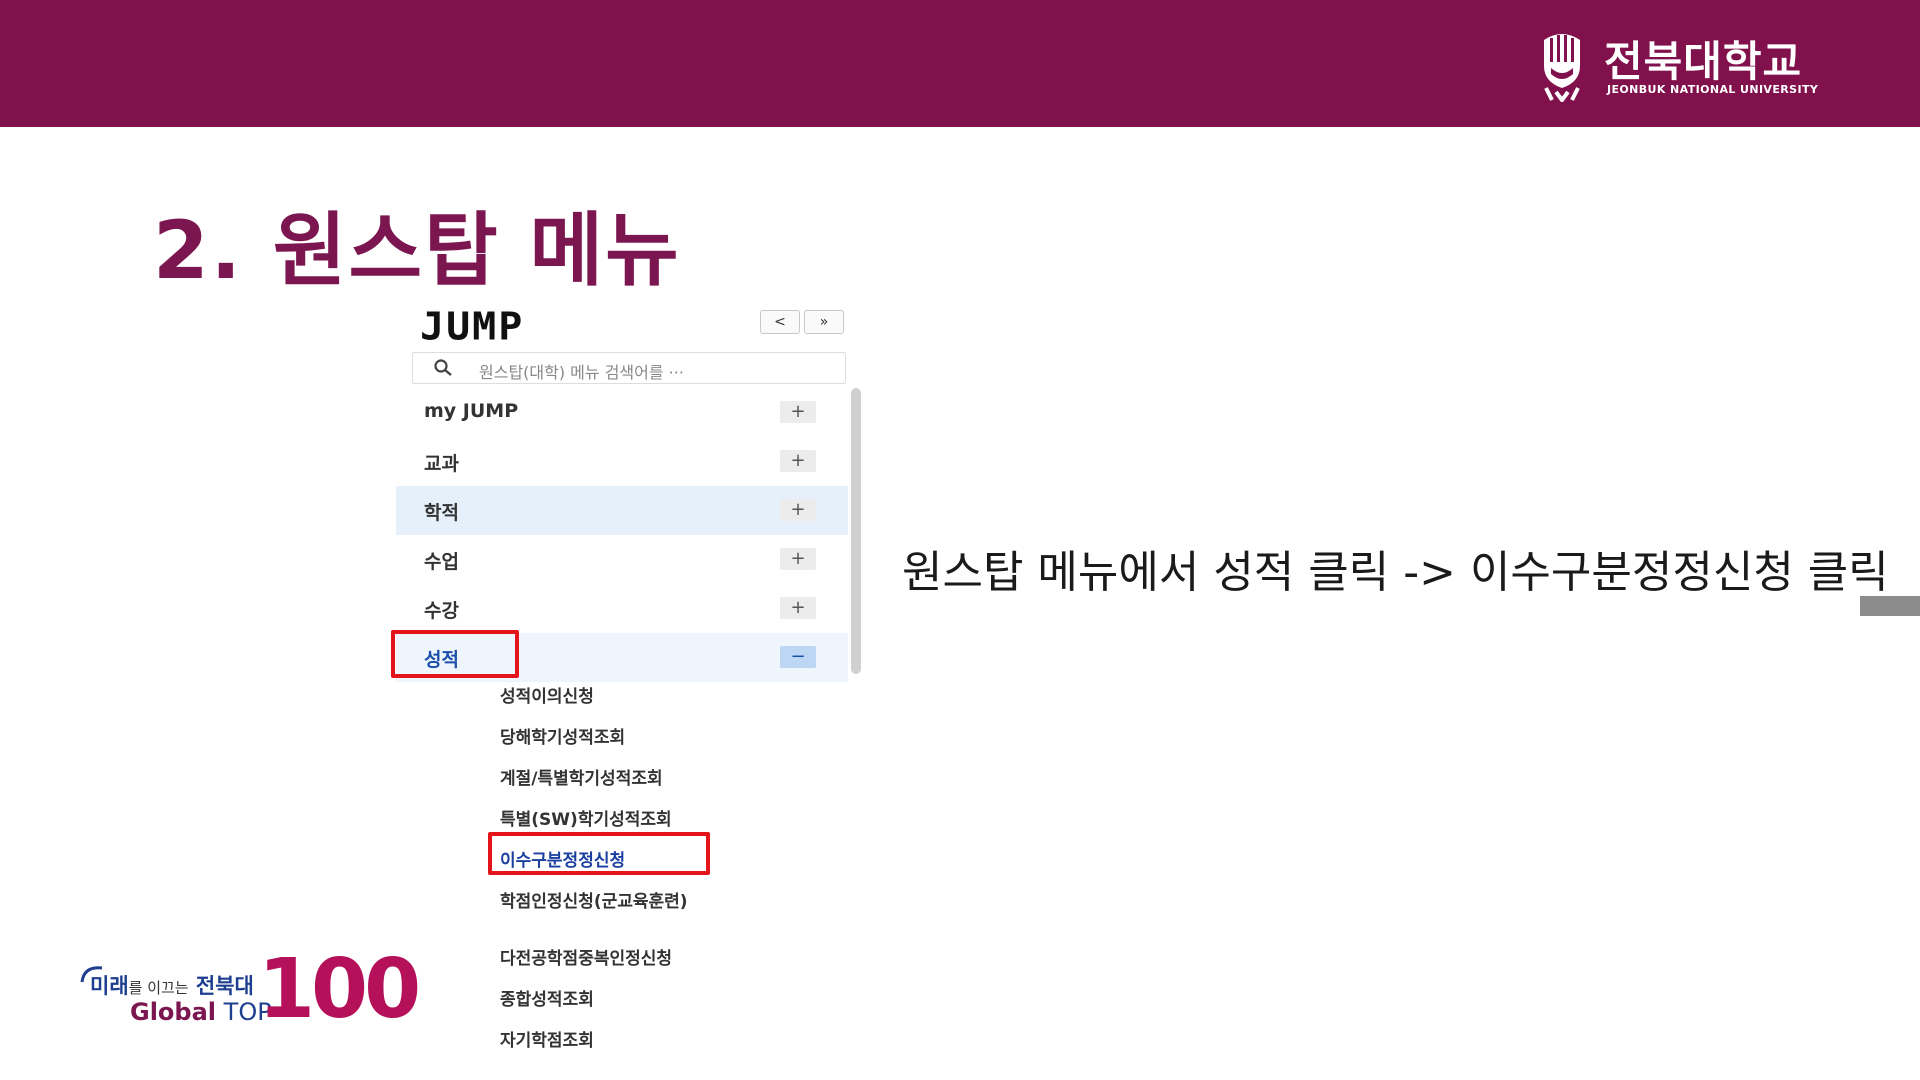  Describe the element at coordinates (680, 966) in the screenshot. I see `submenu-item: 다전공학점중복인정신청` at that location.